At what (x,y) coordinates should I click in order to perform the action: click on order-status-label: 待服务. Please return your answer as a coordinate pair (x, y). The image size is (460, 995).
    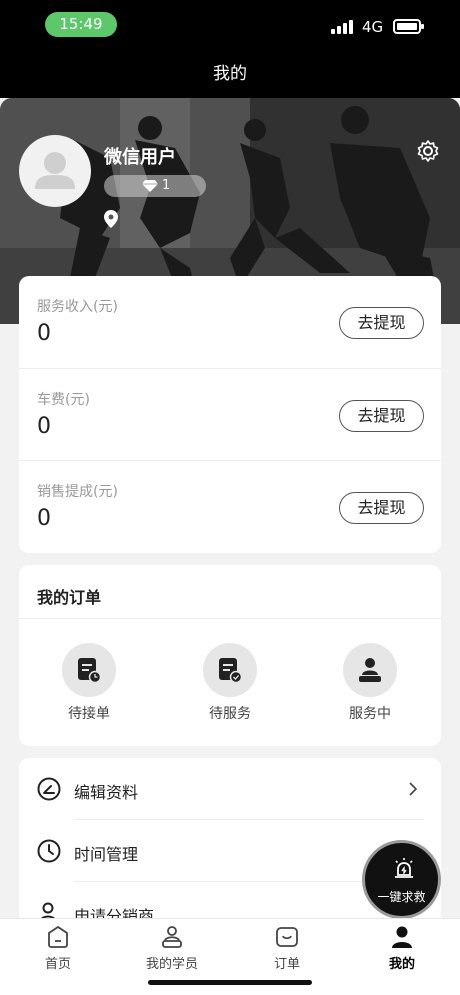
    Looking at the image, I should click on (230, 714).